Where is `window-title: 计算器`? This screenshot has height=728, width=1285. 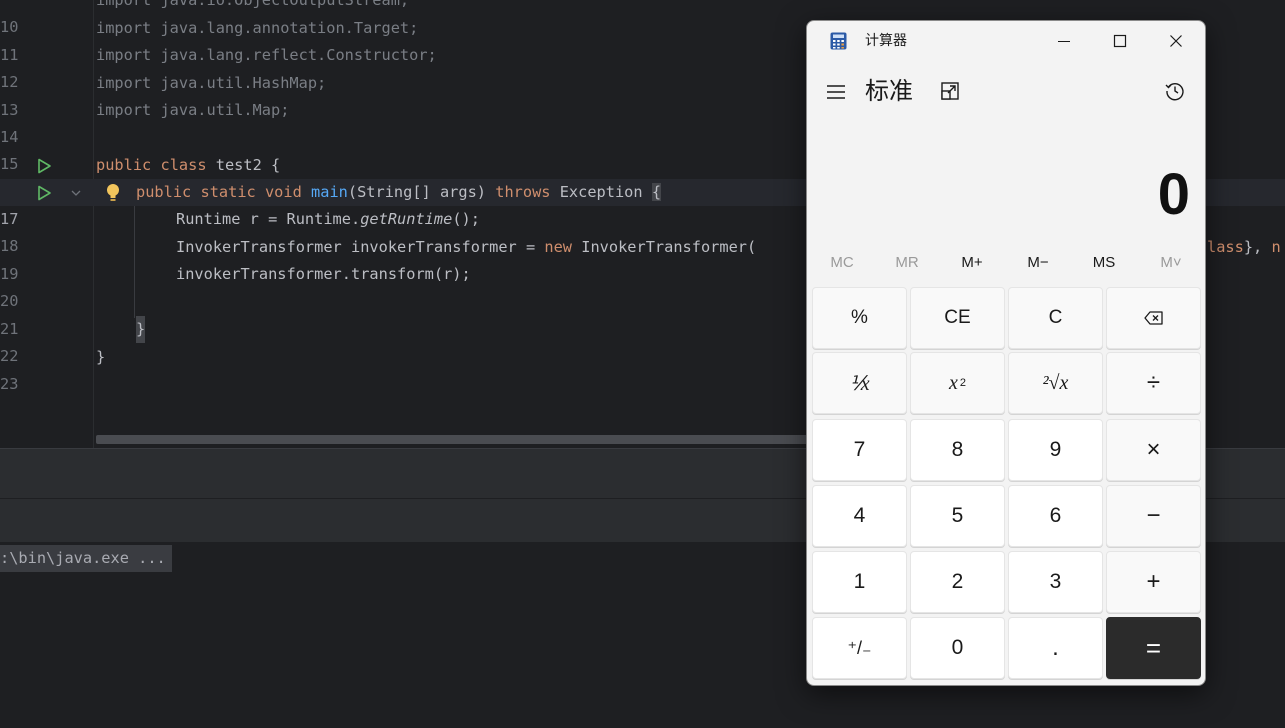 window-title: 计算器 is located at coordinates (886, 41).